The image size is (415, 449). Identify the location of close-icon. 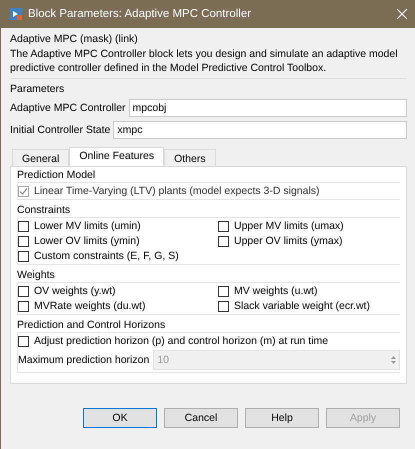
(402, 14).